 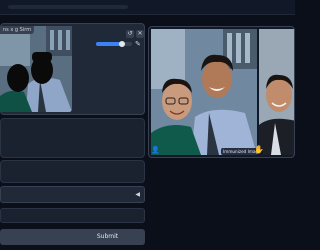 I want to click on person-icon: 👤, so click(x=155, y=150).